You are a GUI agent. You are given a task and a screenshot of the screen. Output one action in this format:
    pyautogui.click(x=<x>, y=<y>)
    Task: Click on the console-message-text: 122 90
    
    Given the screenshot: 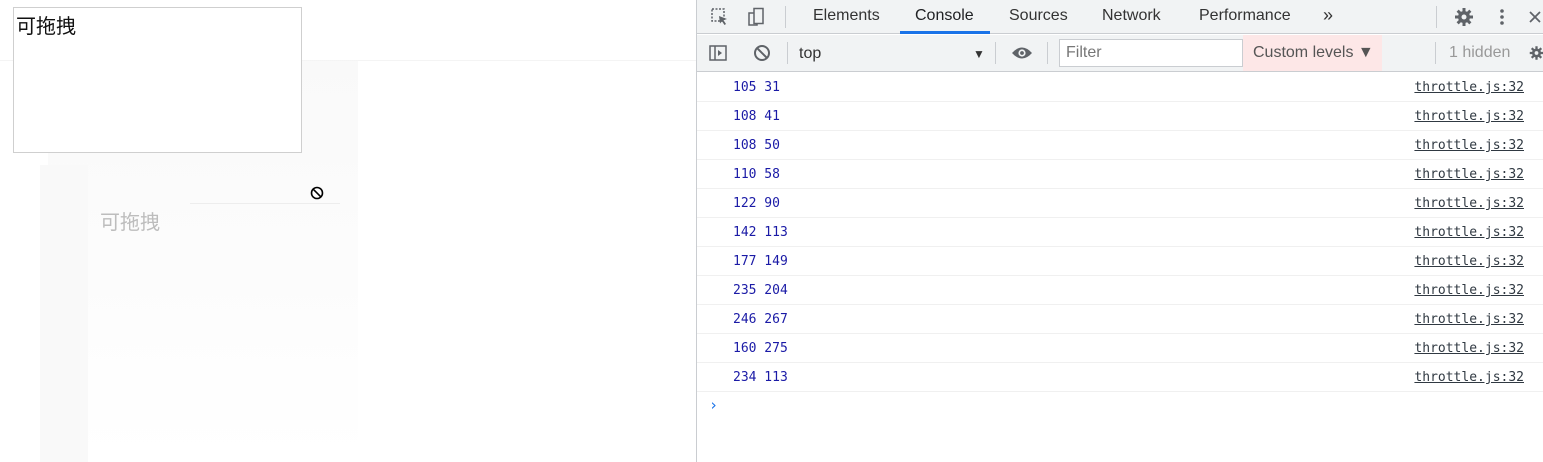 What is the action you would take?
    pyautogui.click(x=756, y=203)
    